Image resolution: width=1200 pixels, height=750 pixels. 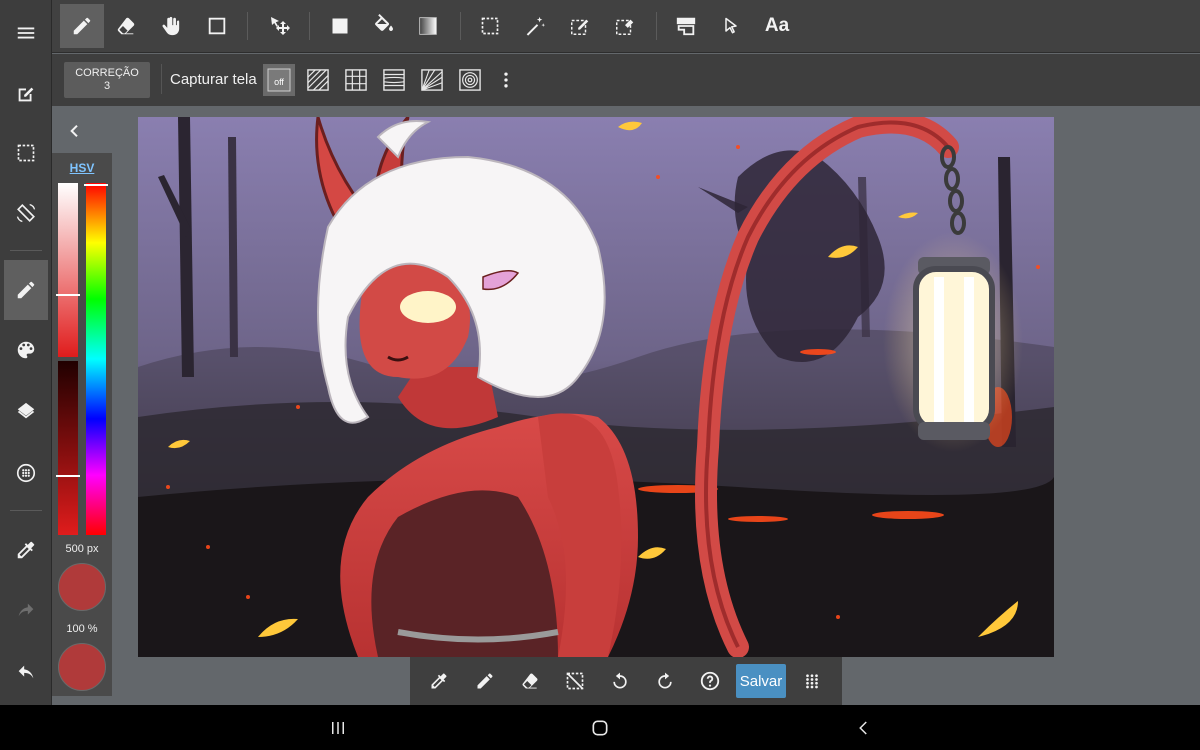 What do you see at coordinates (96, 359) in the screenshot?
I see `hue-slider` at bounding box center [96, 359].